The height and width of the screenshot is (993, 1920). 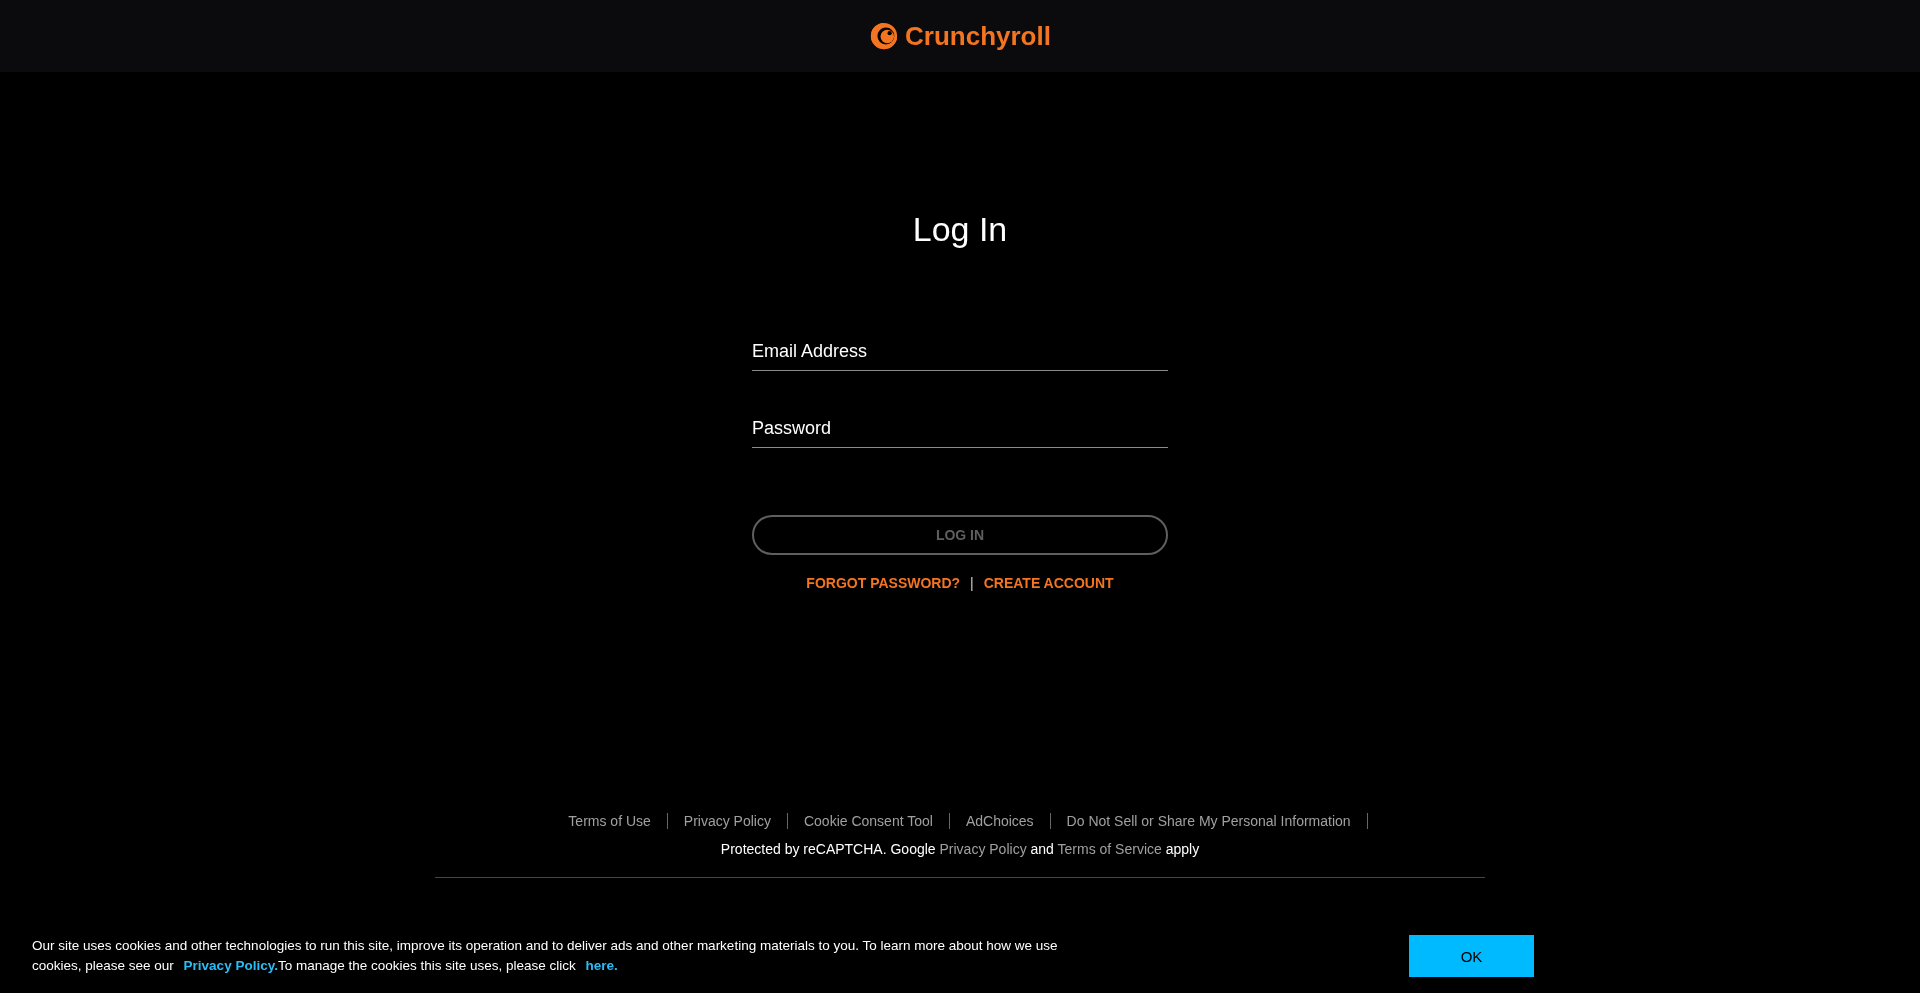 What do you see at coordinates (230, 965) in the screenshot?
I see `privacy-policy-link: Privacy Policy.` at bounding box center [230, 965].